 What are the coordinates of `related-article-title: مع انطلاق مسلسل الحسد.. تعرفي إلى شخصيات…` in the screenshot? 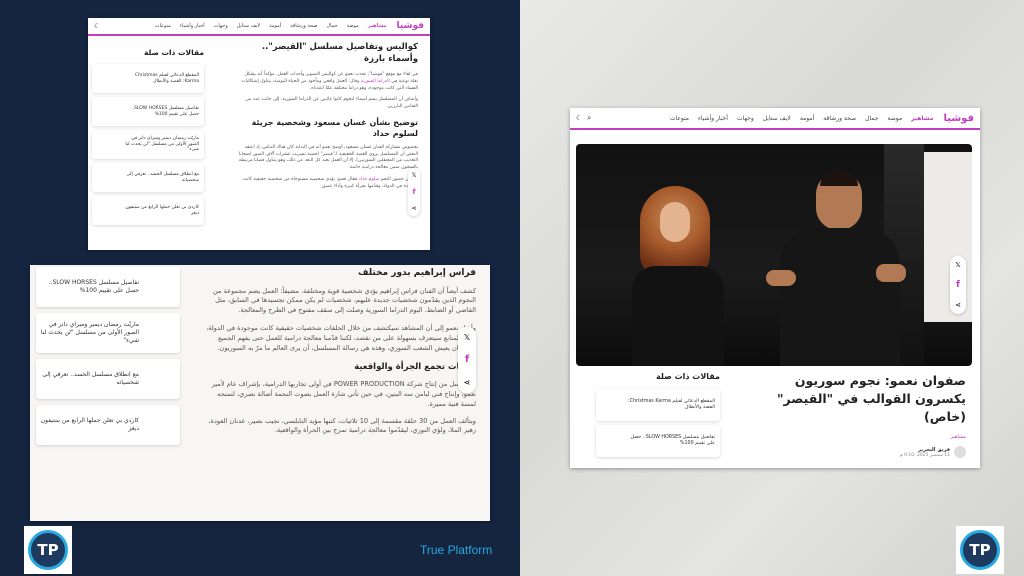 It's located at (162, 177).